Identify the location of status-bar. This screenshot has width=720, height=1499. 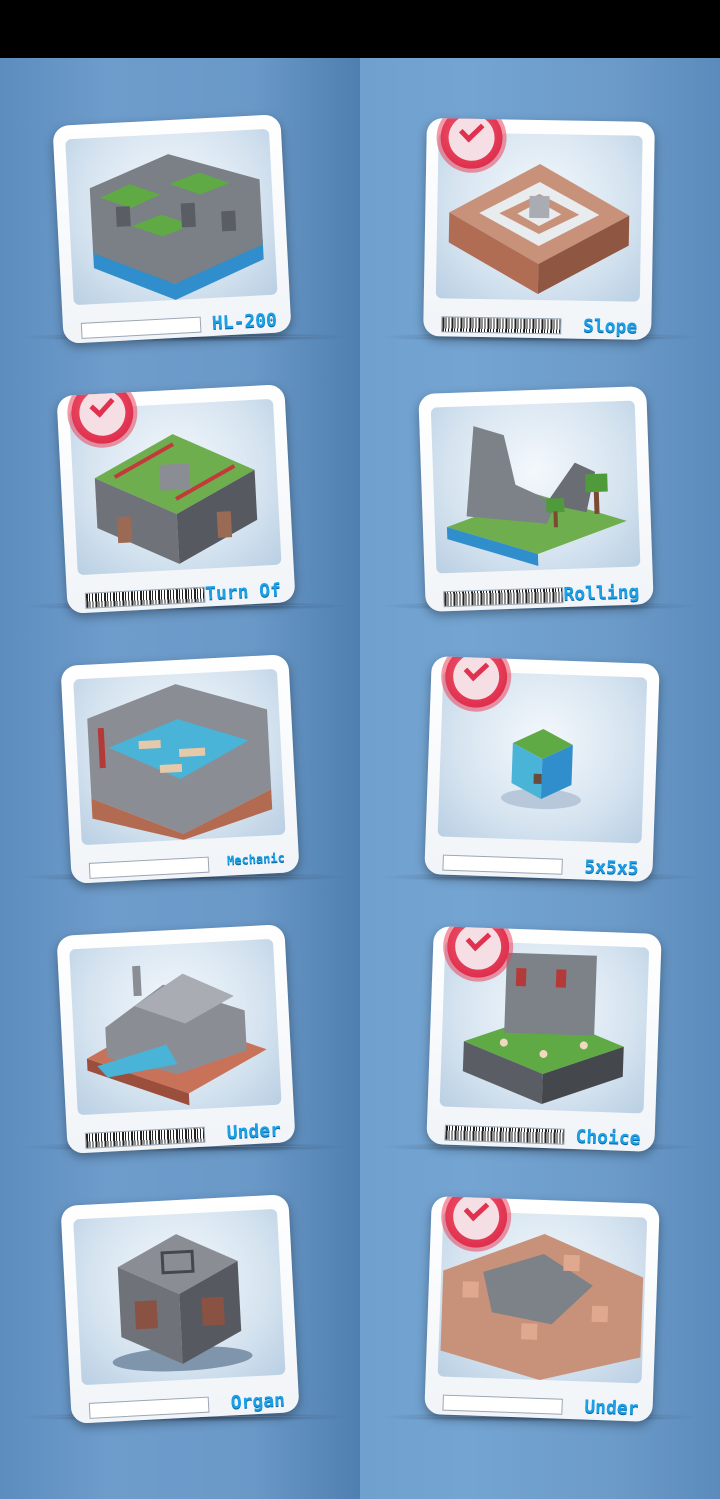
(360, 29).